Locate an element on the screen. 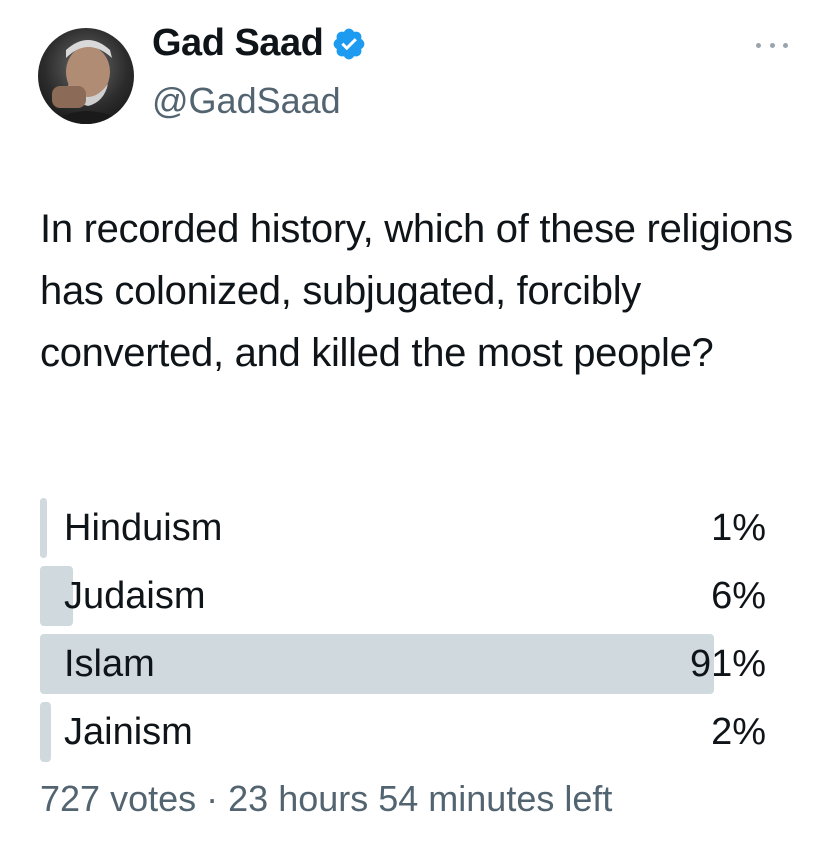  poll-option-jainism: Jainism 2% is located at coordinates (403, 732).